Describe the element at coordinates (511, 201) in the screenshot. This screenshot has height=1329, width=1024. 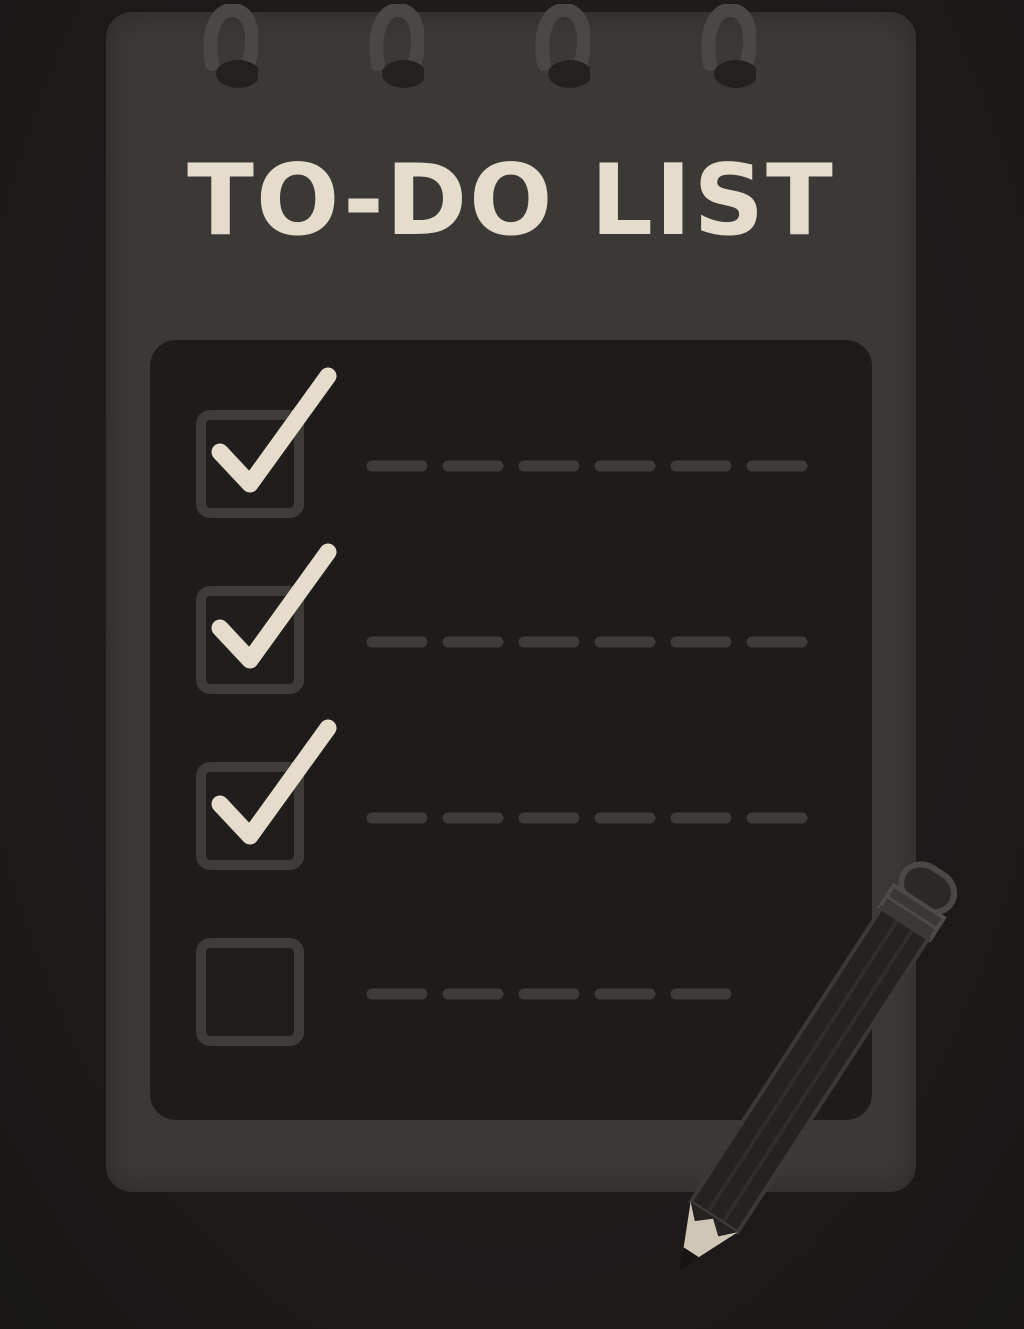
I see `notepad-title: TO-DO LIST` at that location.